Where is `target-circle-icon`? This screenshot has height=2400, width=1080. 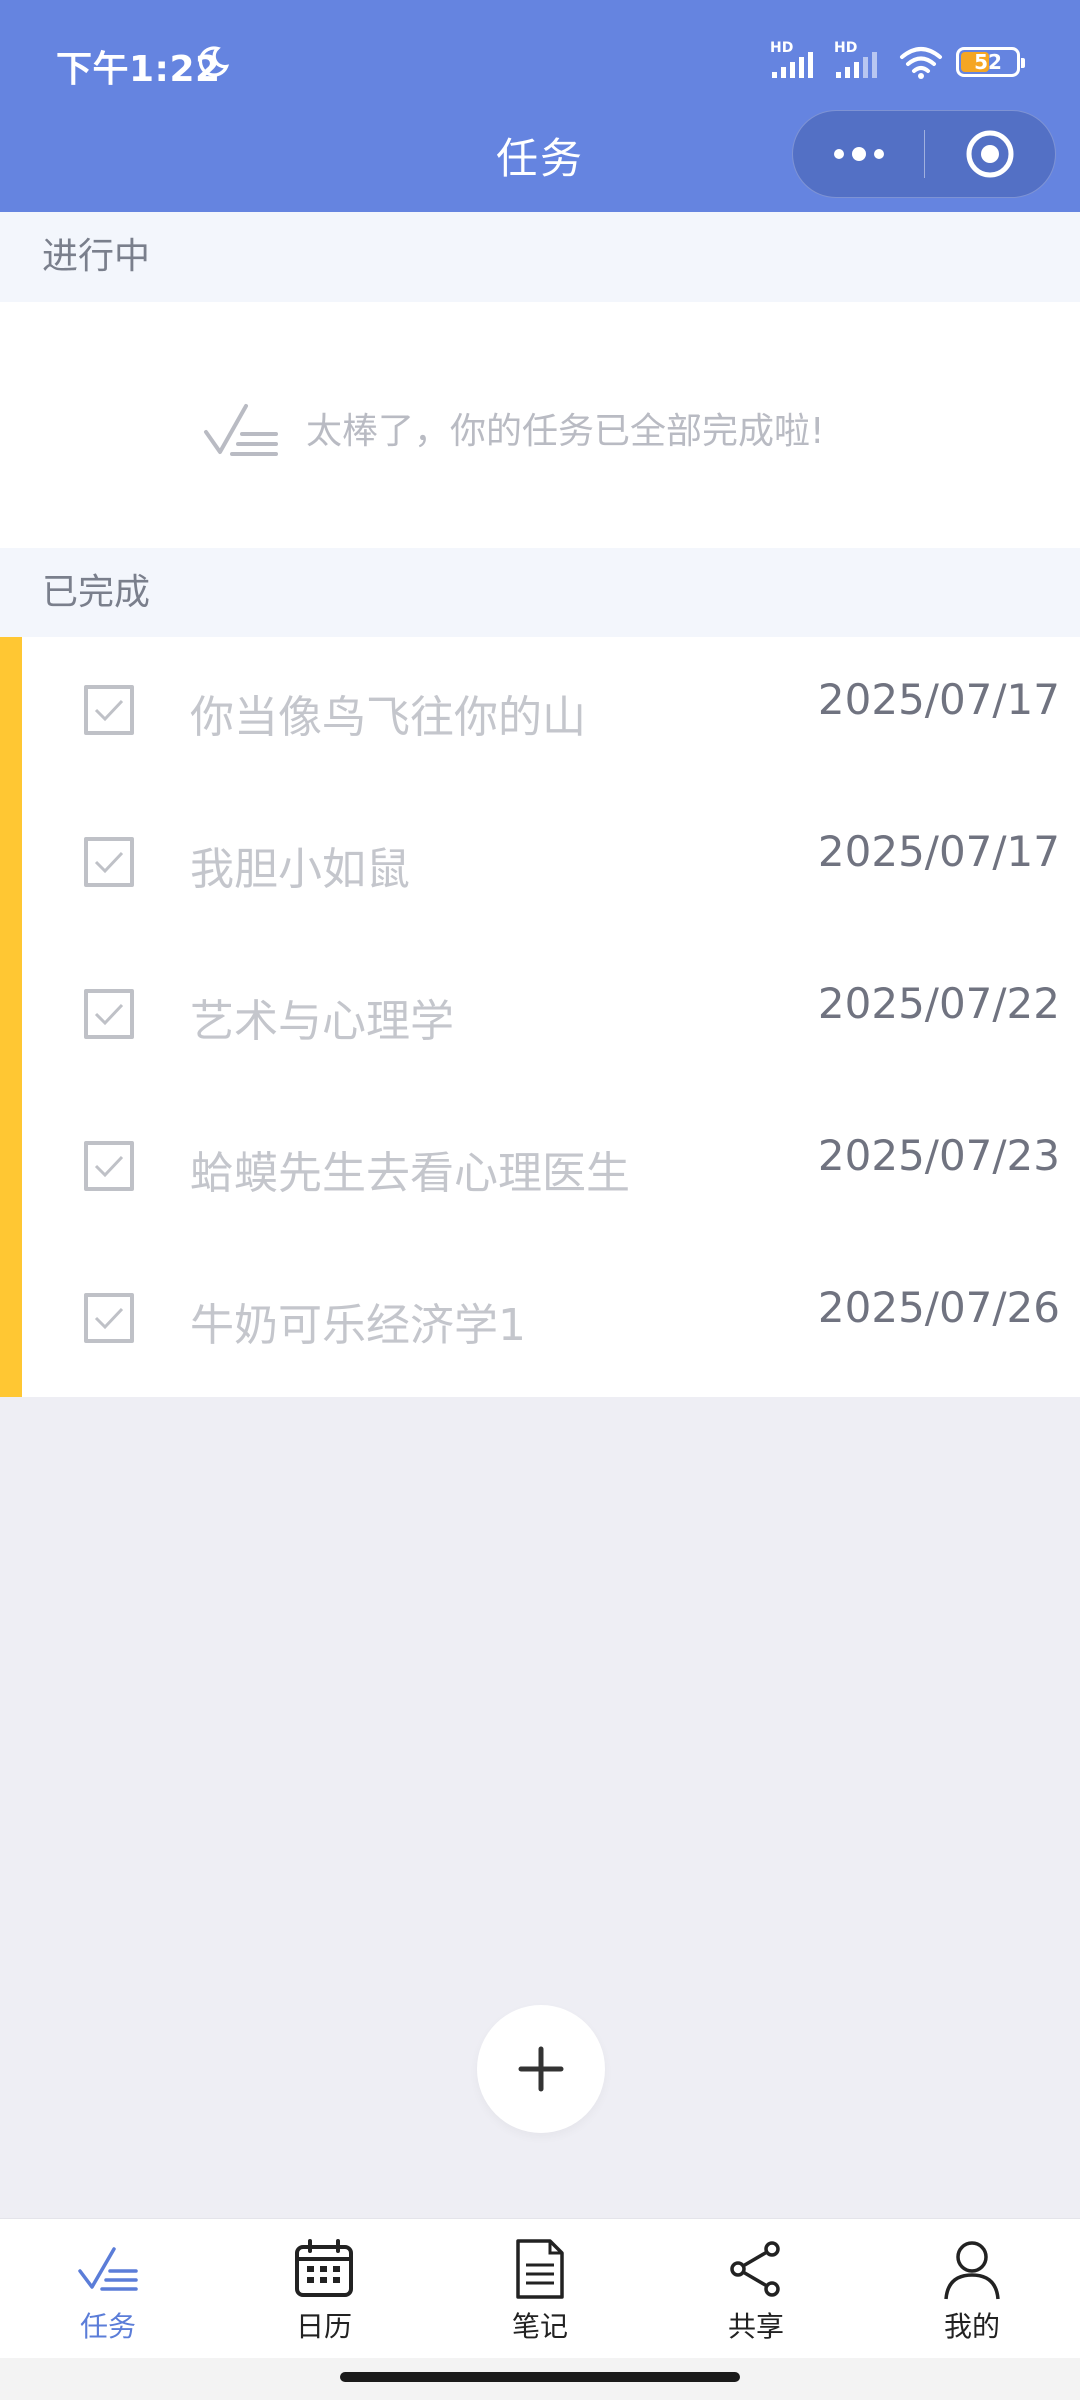 target-circle-icon is located at coordinates (990, 154).